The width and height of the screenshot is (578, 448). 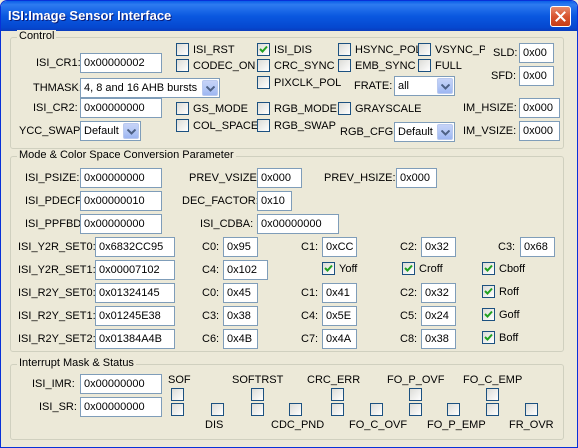 I want to click on y2r-c4-field: 0x102, so click(x=245, y=270).